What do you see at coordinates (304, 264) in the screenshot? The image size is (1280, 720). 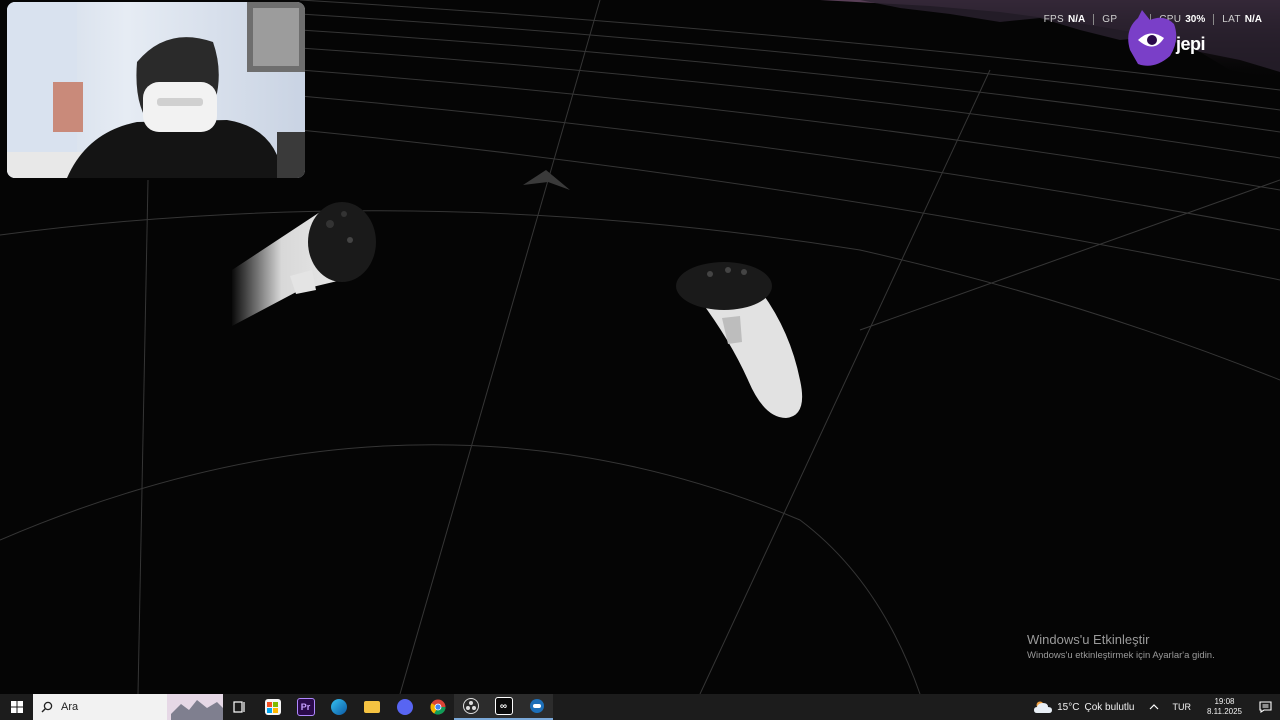 I see `left-controller` at bounding box center [304, 264].